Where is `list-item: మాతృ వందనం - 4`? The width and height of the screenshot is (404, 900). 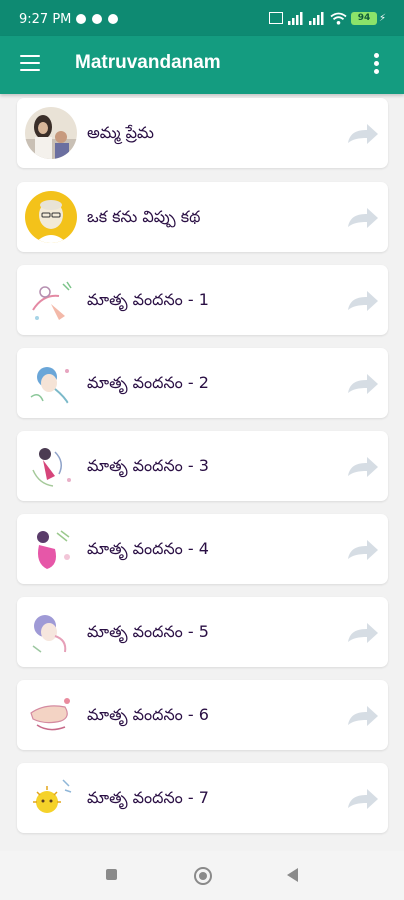 list-item: మాతృ వందనం - 4 is located at coordinates (202, 549).